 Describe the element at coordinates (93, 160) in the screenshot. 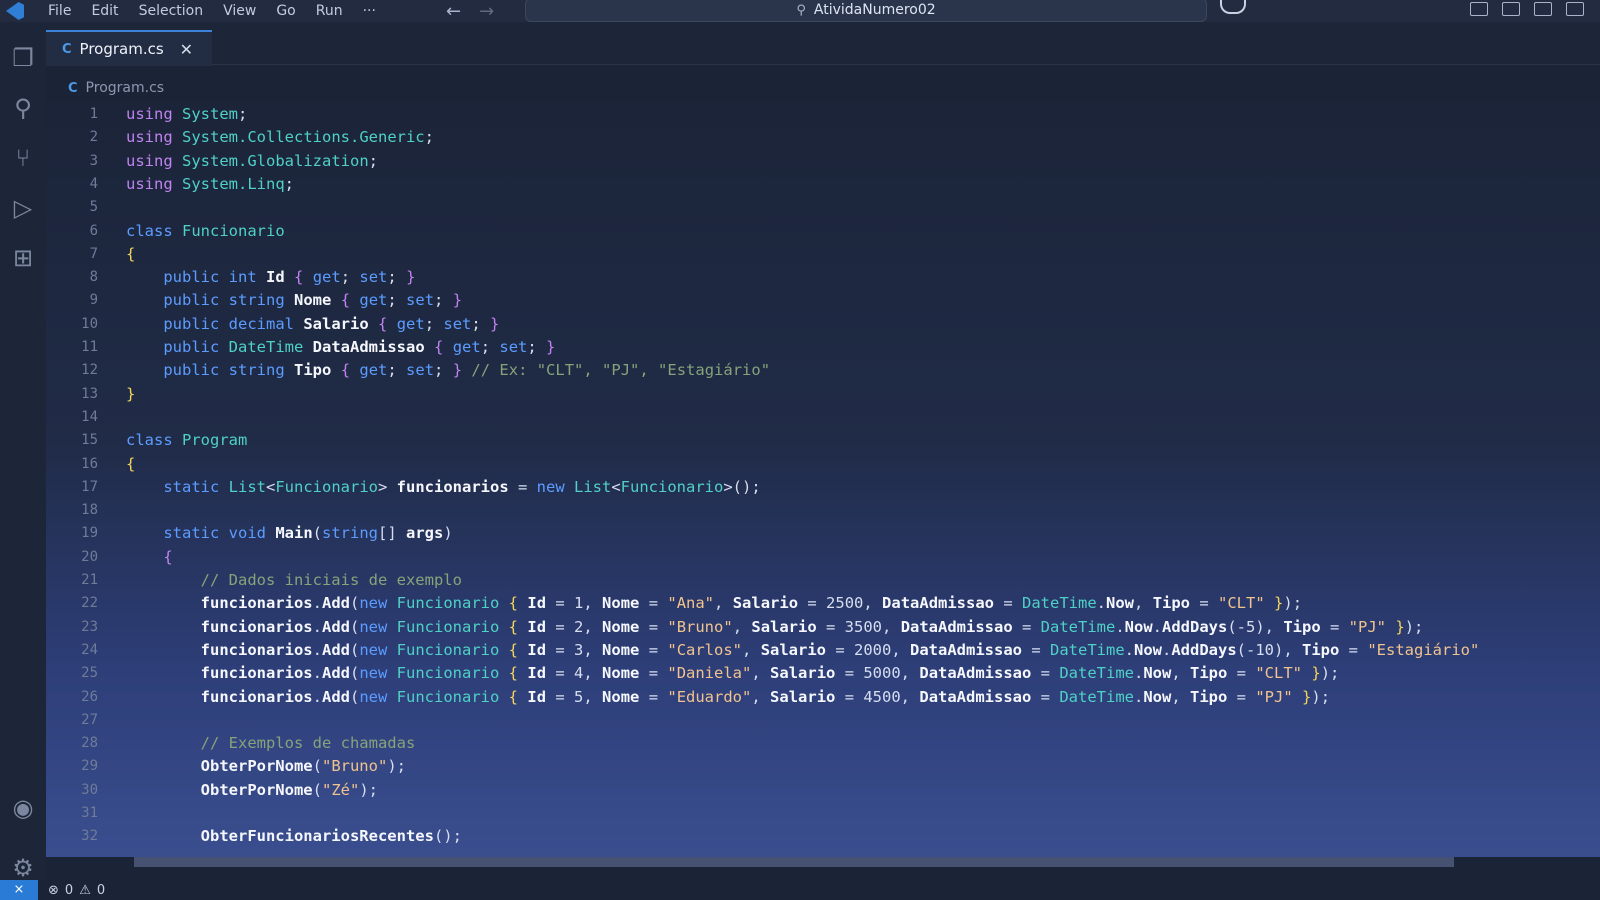

I see `line-number: 3` at that location.